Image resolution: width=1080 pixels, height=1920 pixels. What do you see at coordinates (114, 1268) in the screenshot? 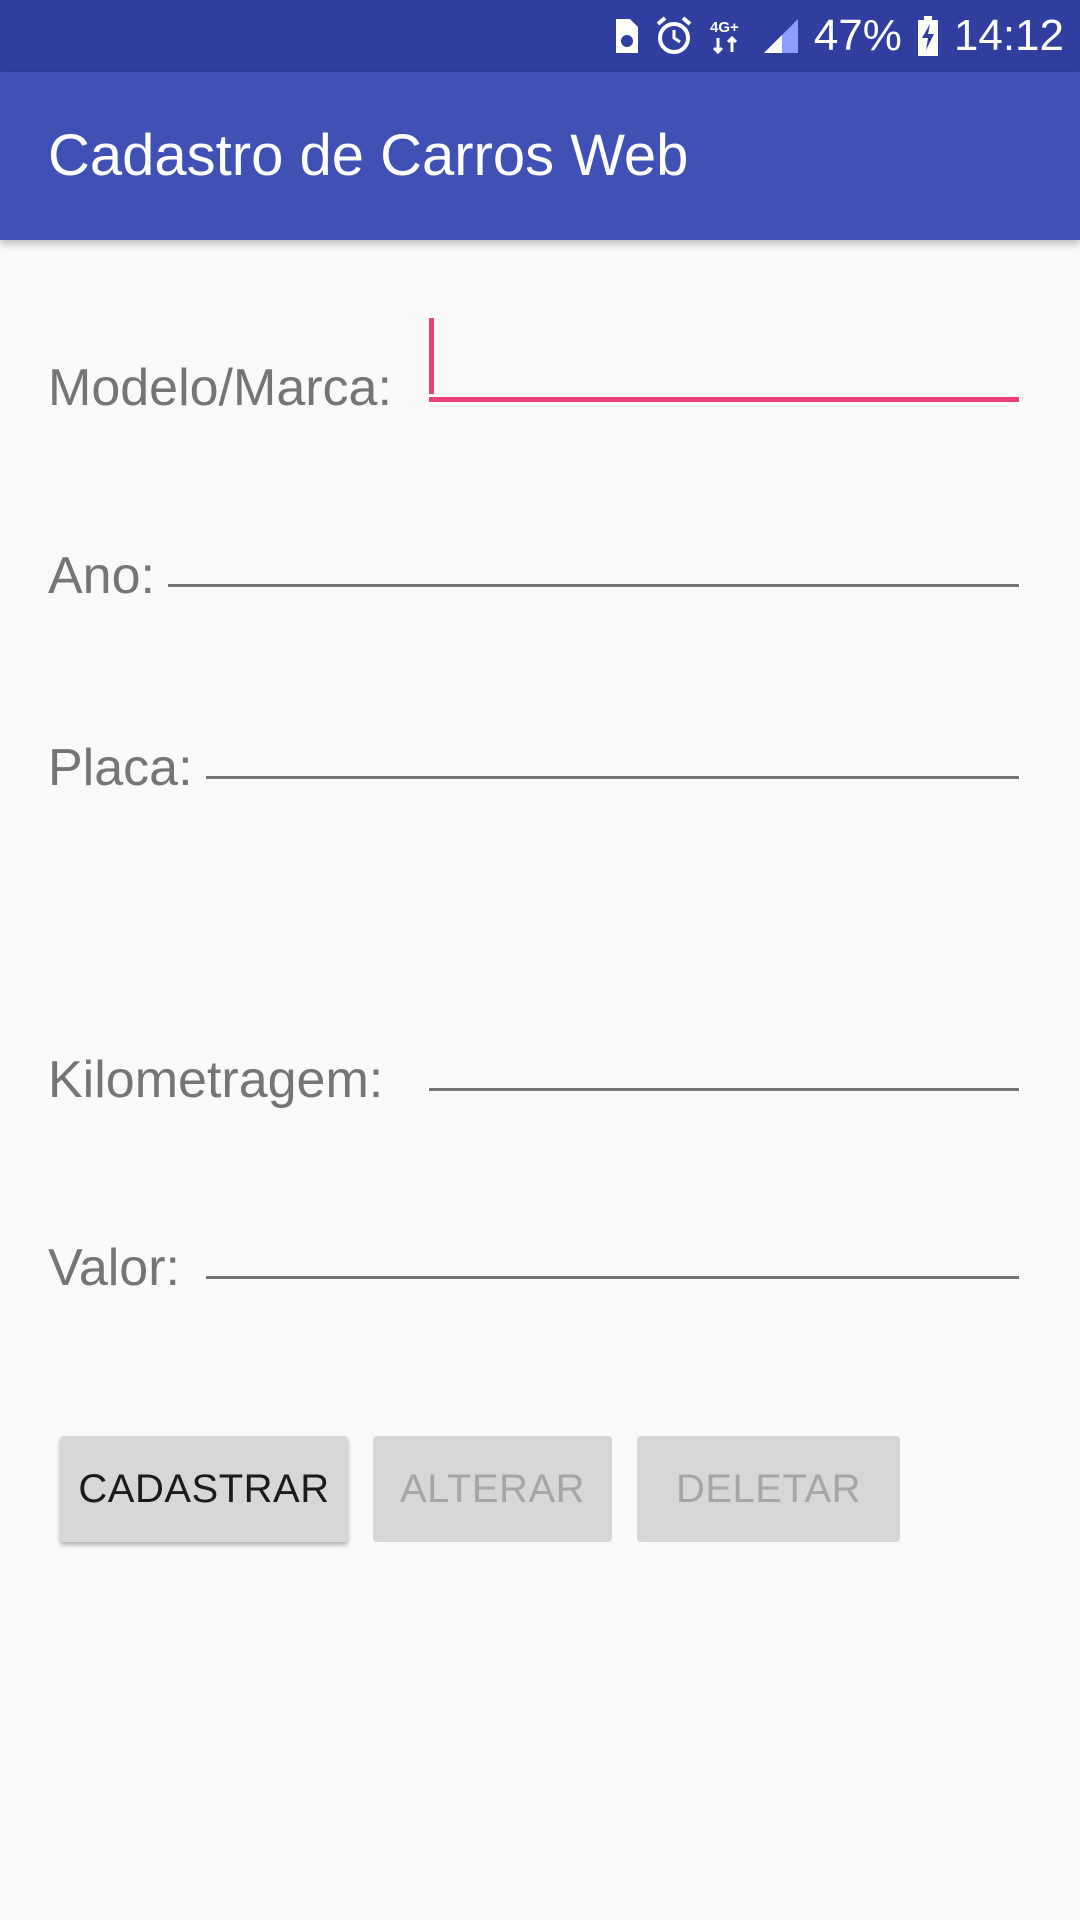
I see `valor-label: Valor:` at bounding box center [114, 1268].